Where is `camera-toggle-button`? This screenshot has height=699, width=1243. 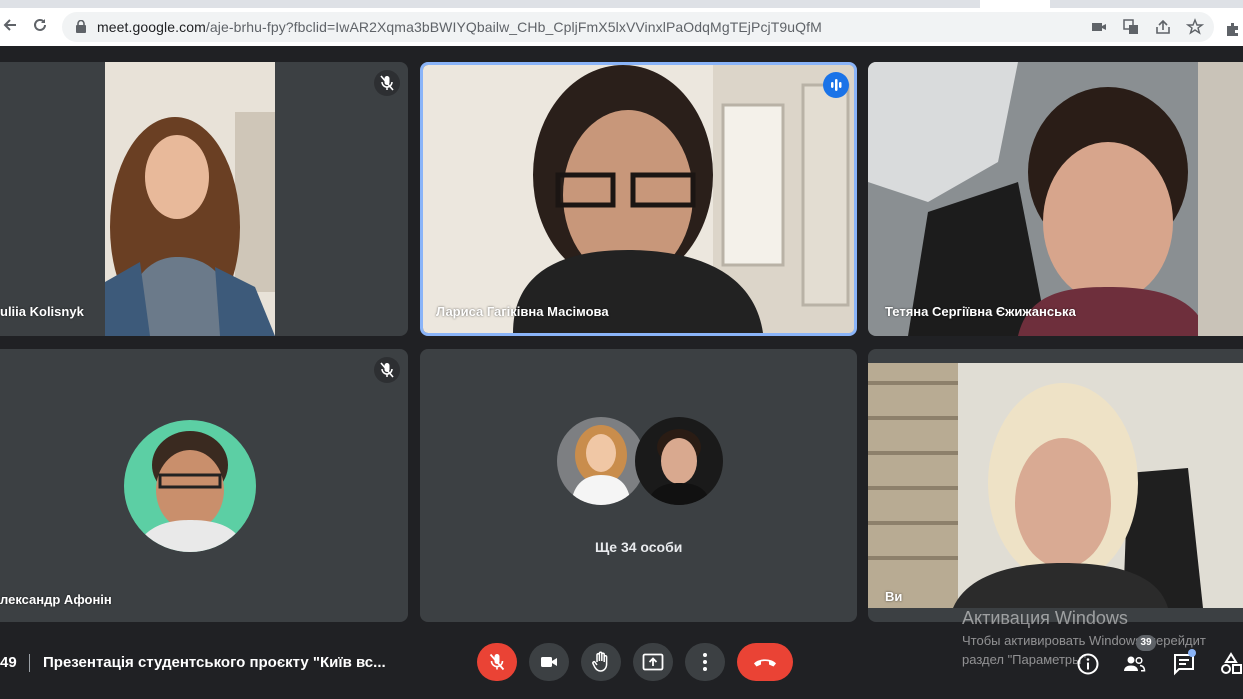 camera-toggle-button is located at coordinates (549, 662).